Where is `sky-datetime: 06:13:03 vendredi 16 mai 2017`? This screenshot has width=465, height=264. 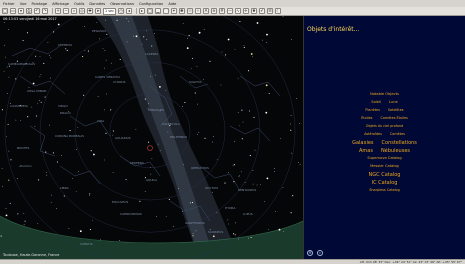 sky-datetime: 06:13:03 vendredi 16 mai 2017 is located at coordinates (30, 19).